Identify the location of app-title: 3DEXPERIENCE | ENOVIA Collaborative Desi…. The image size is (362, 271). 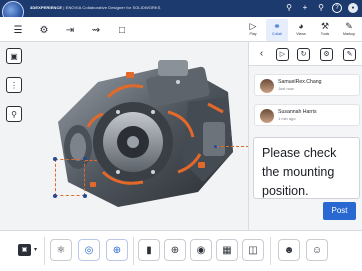
(95, 7).